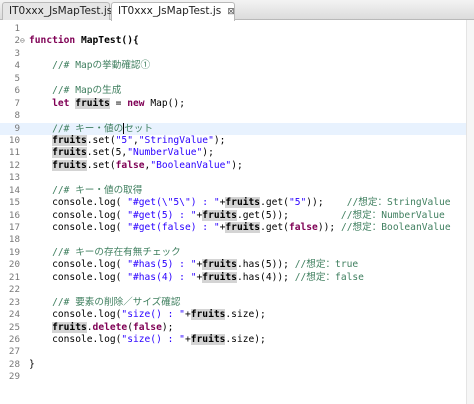 The width and height of the screenshot is (474, 404). What do you see at coordinates (237, 79) in the screenshot?
I see `code-line: 5` at bounding box center [237, 79].